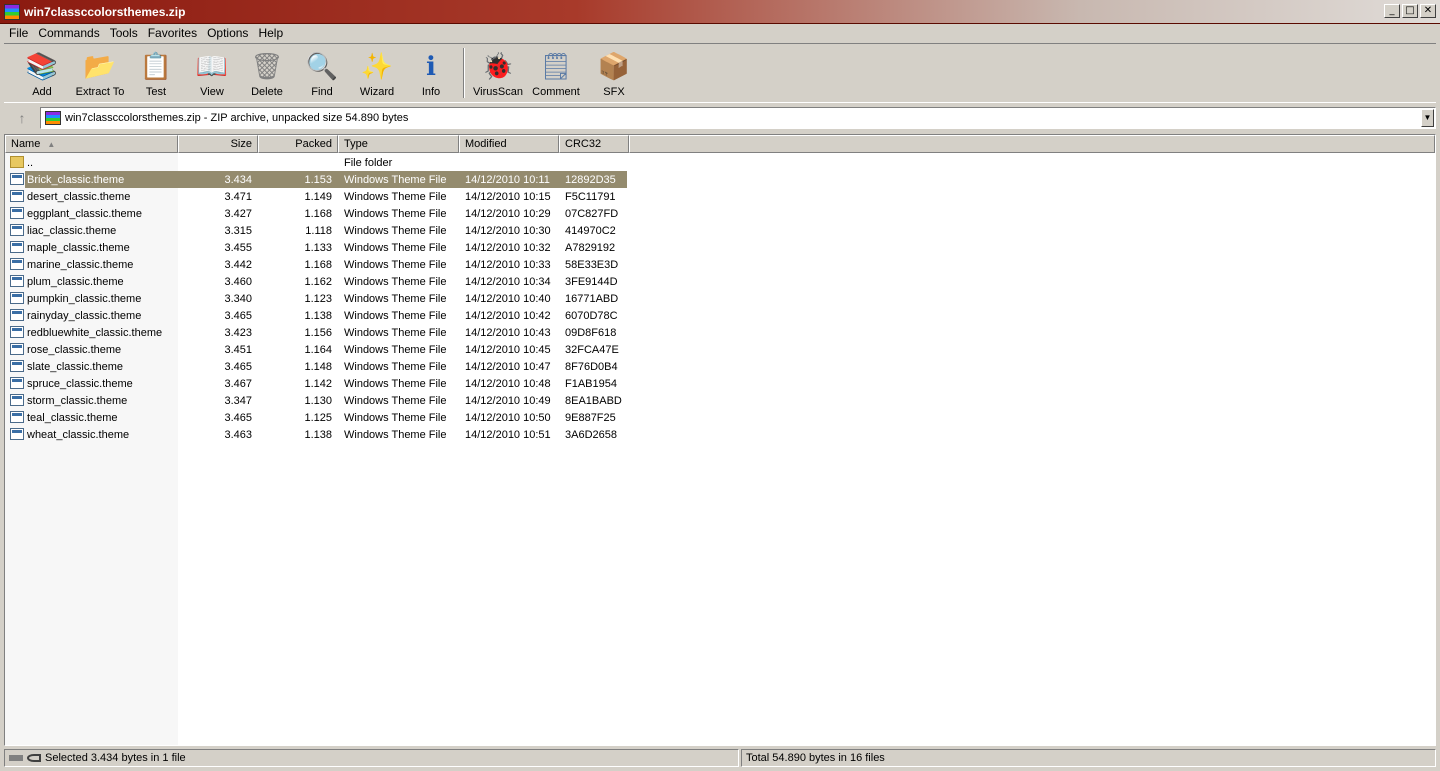 This screenshot has height=771, width=1440. What do you see at coordinates (592, 298) in the screenshot?
I see `file-crc32: 16771ABD` at bounding box center [592, 298].